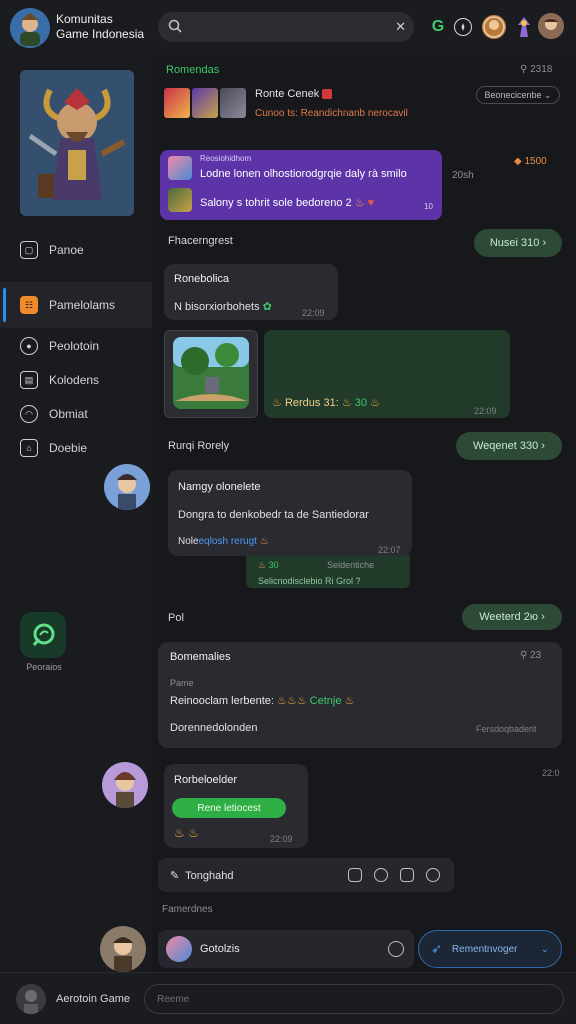 This screenshot has height=1024, width=576. What do you see at coordinates (209, 876) in the screenshot?
I see `tool-label-text: Tonghahd` at bounding box center [209, 876].